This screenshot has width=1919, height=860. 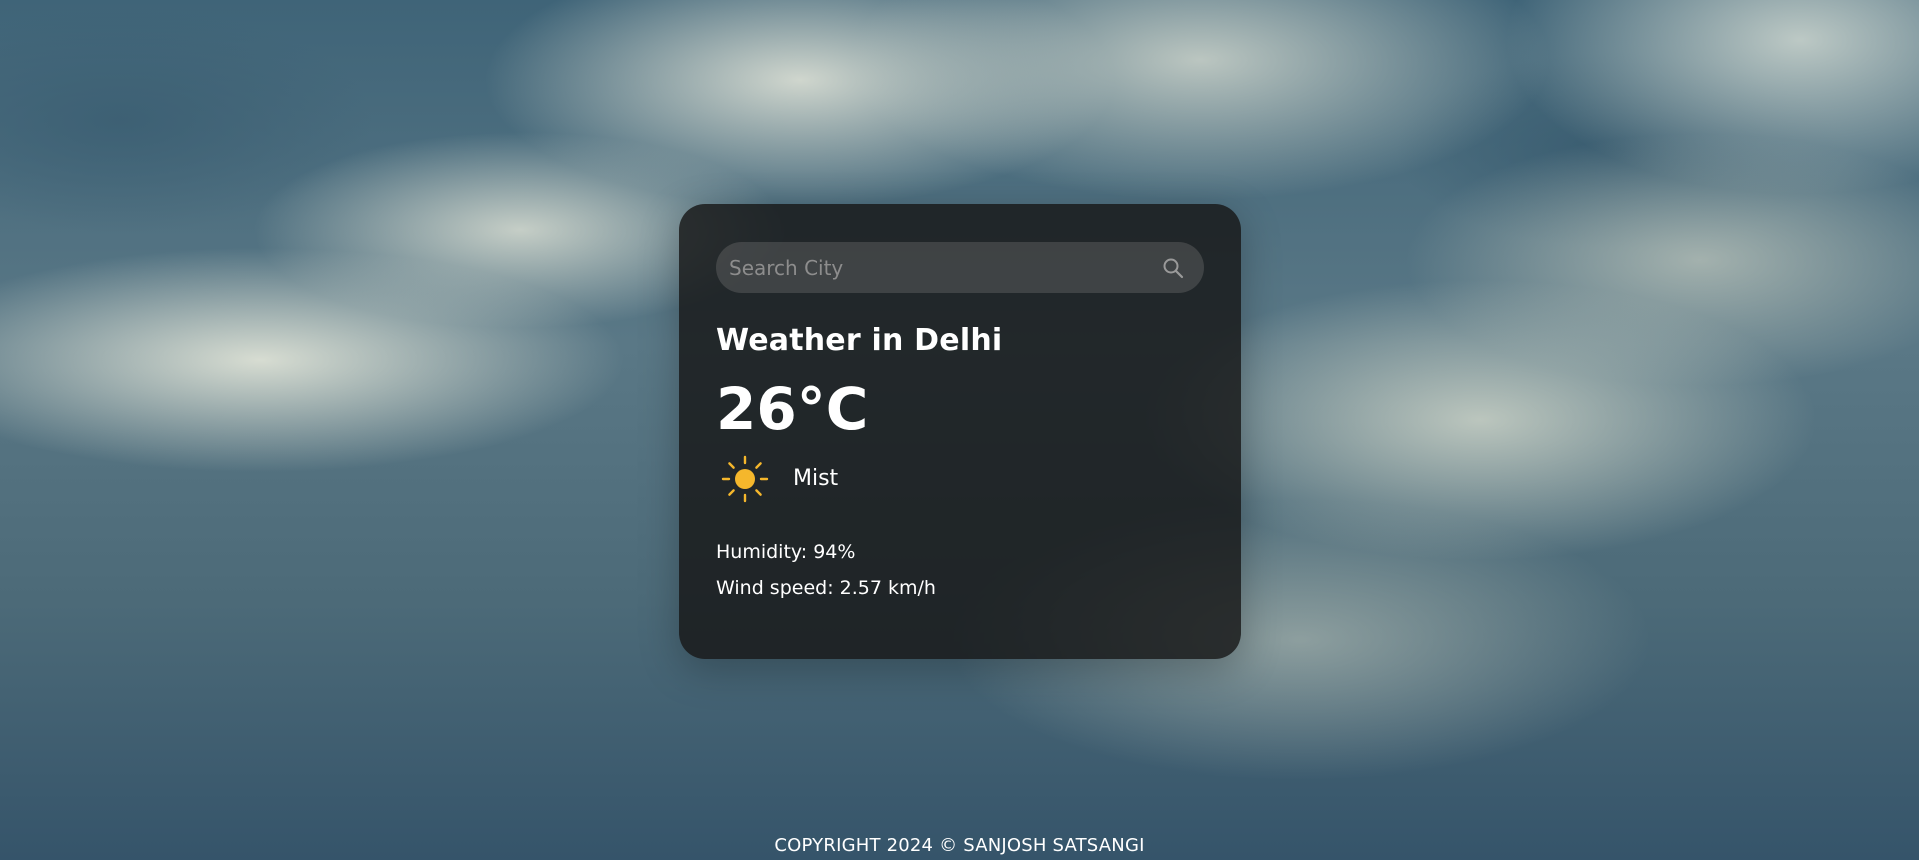 What do you see at coordinates (816, 479) in the screenshot?
I see `condition-text: Mist` at bounding box center [816, 479].